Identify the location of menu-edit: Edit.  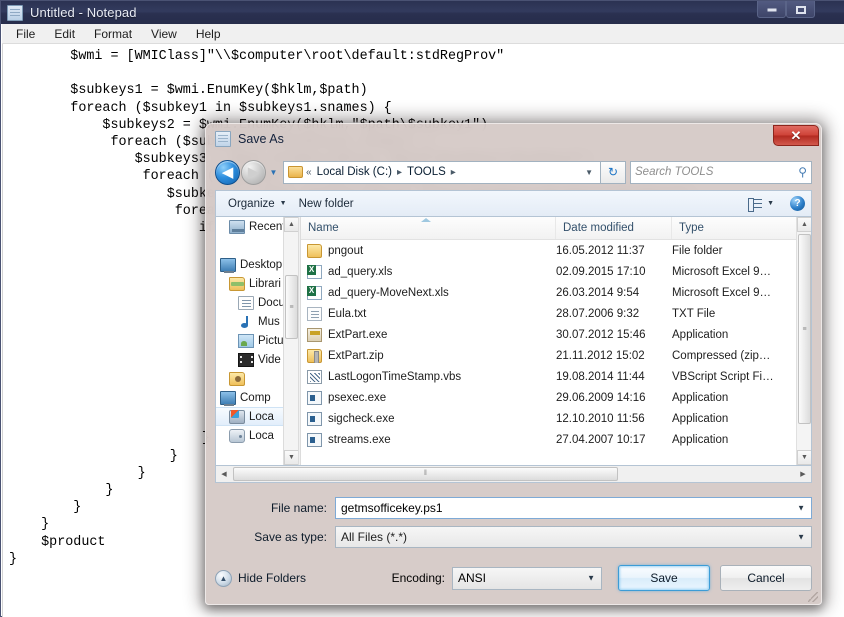
(64, 34).